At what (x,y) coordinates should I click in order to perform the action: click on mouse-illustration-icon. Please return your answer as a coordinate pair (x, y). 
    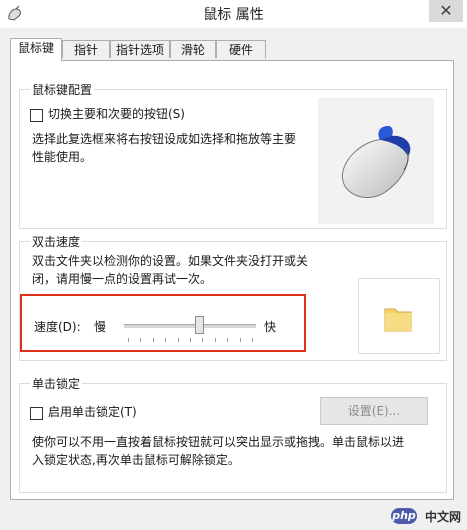
    Looking at the image, I should click on (376, 162).